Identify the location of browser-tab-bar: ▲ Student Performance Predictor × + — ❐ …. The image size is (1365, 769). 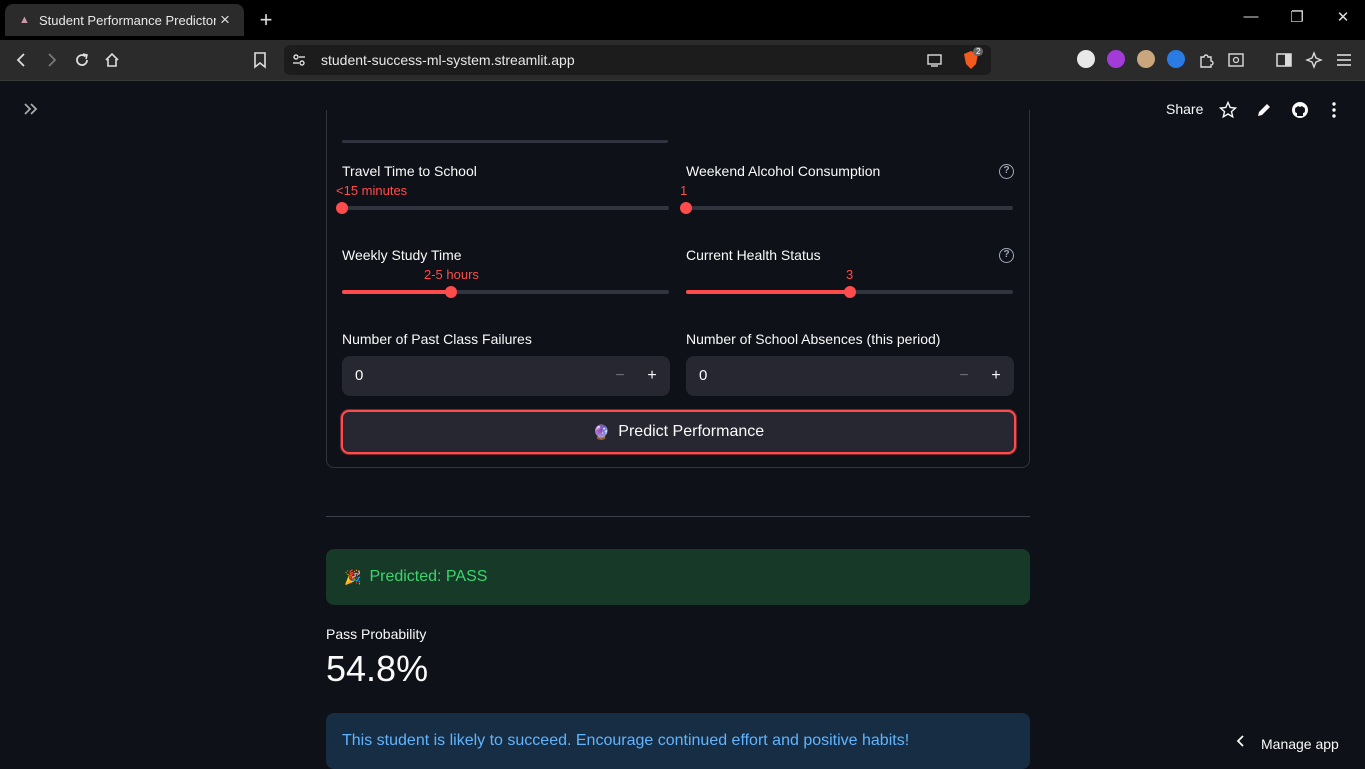
(682, 20).